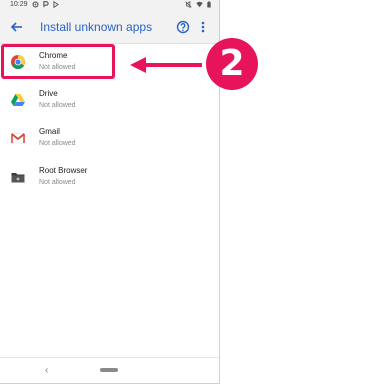 This screenshot has width=385, height=385. What do you see at coordinates (17, 27) in the screenshot?
I see `back-arrow-icon` at bounding box center [17, 27].